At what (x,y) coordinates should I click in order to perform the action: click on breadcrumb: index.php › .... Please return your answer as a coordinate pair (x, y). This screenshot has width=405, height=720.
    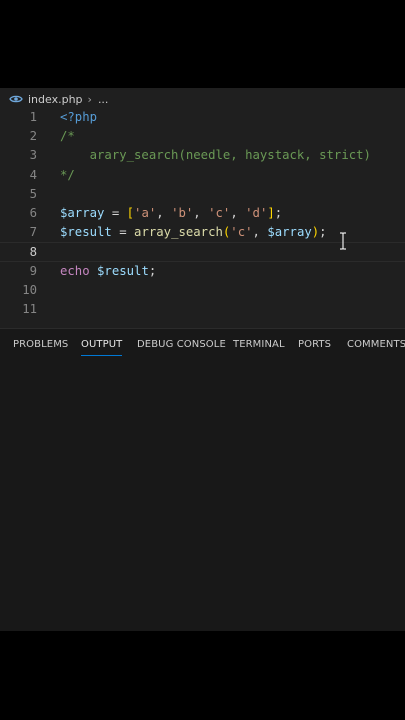
    Looking at the image, I should click on (202, 99).